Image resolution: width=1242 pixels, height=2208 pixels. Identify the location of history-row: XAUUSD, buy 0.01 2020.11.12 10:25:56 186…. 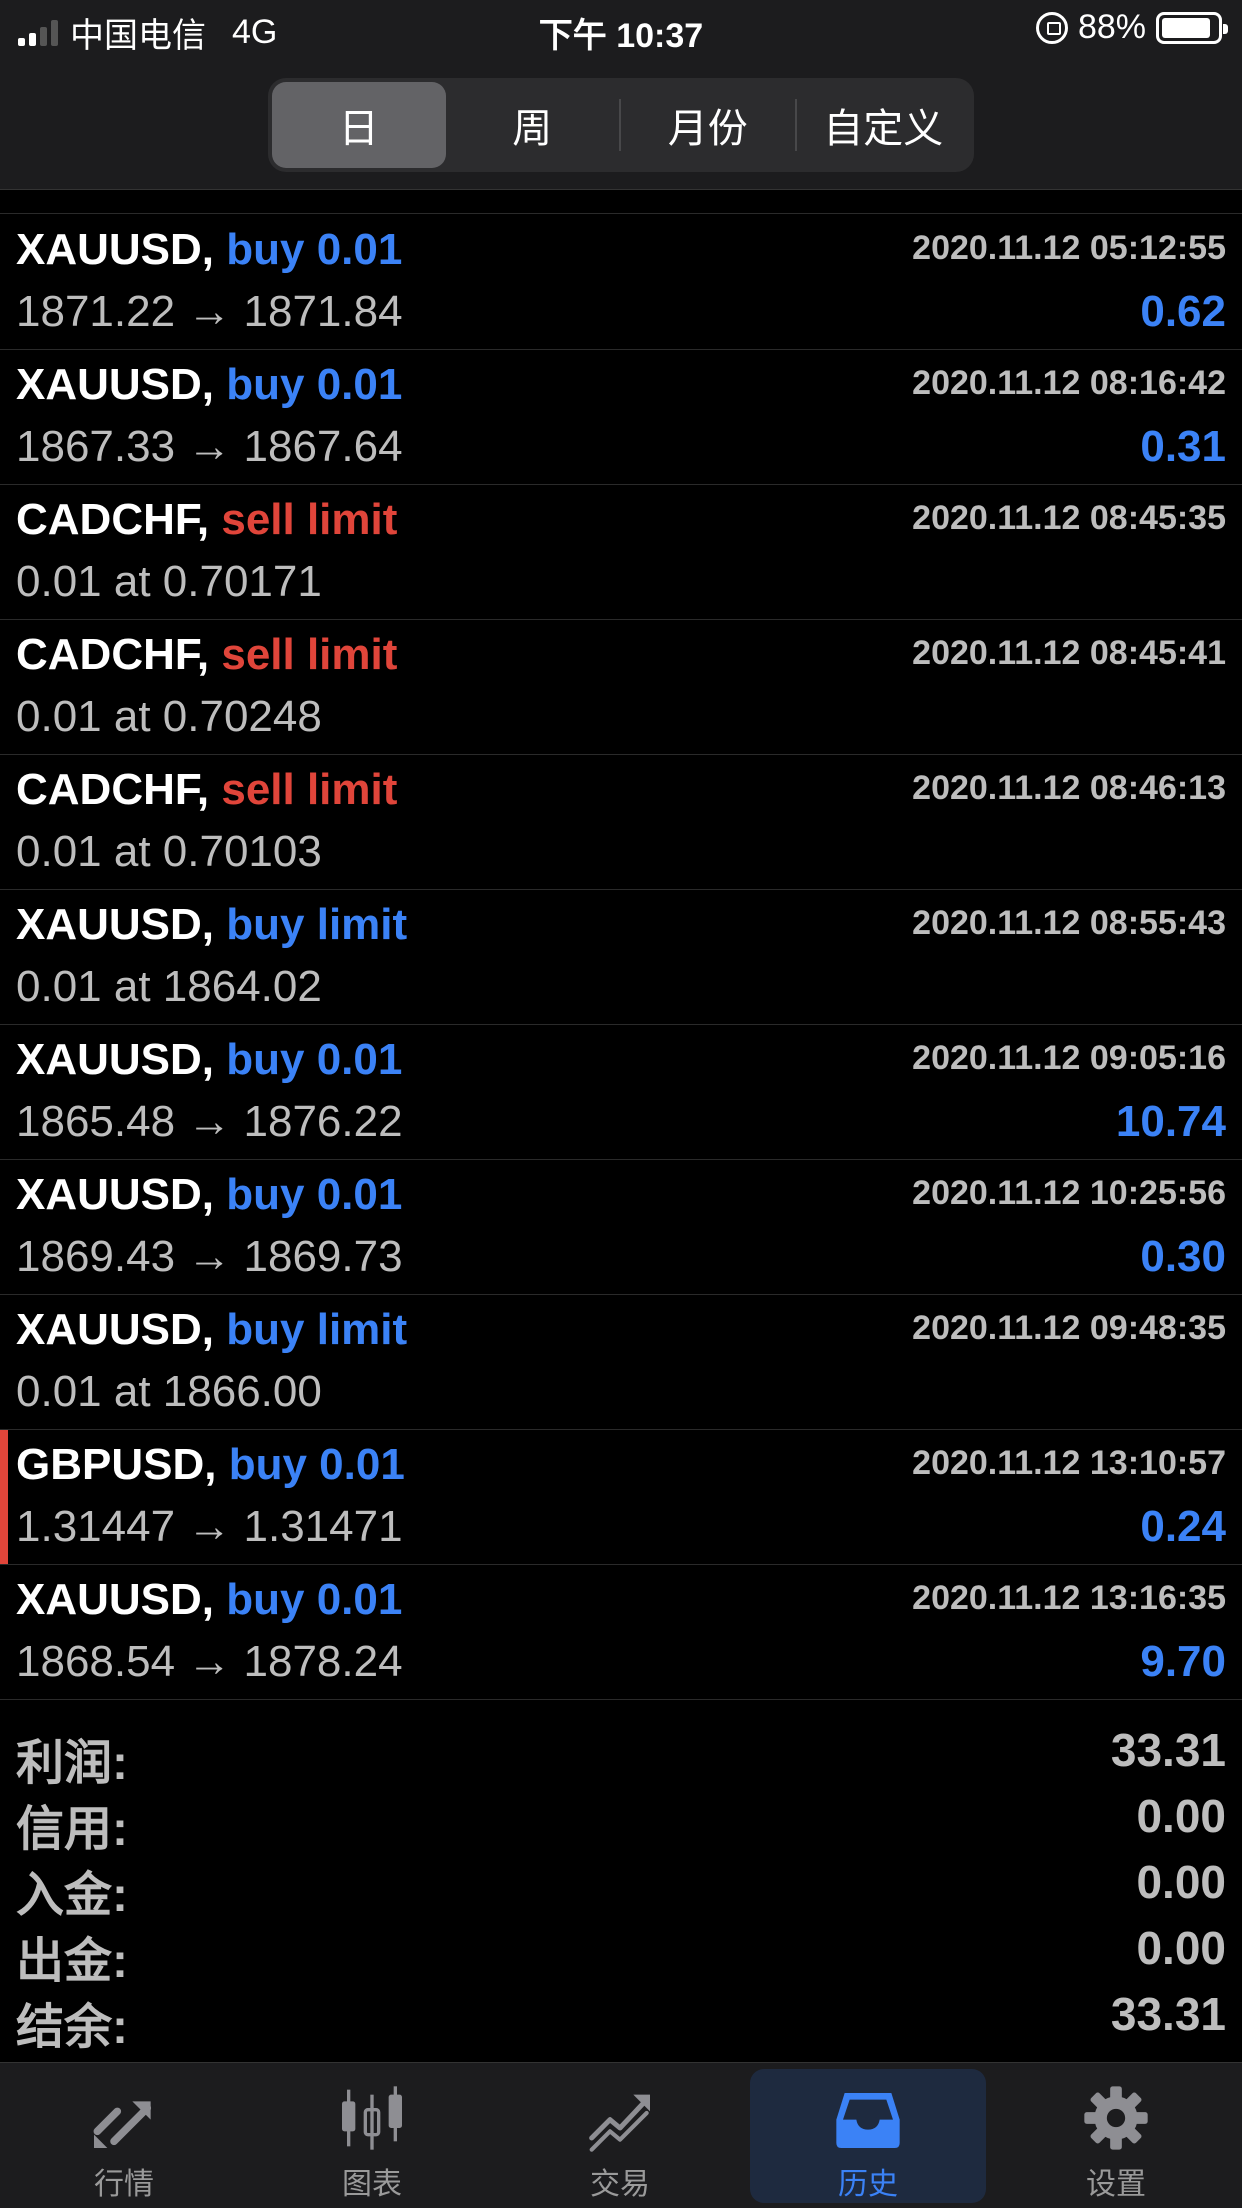
(621, 1227).